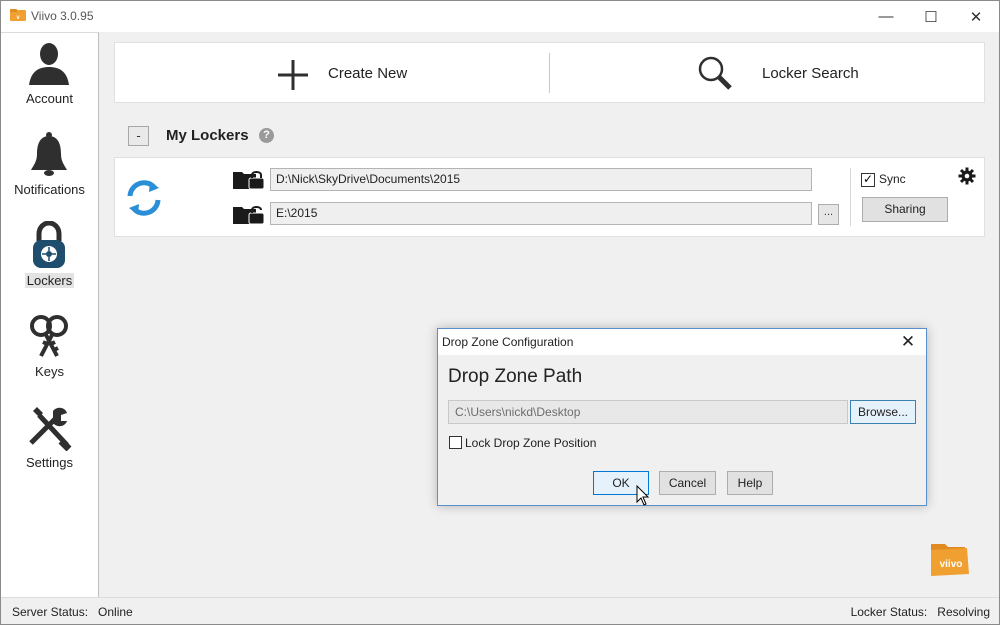 The width and height of the screenshot is (1000, 625). Describe the element at coordinates (293, 75) in the screenshot. I see `plus-icon` at that location.